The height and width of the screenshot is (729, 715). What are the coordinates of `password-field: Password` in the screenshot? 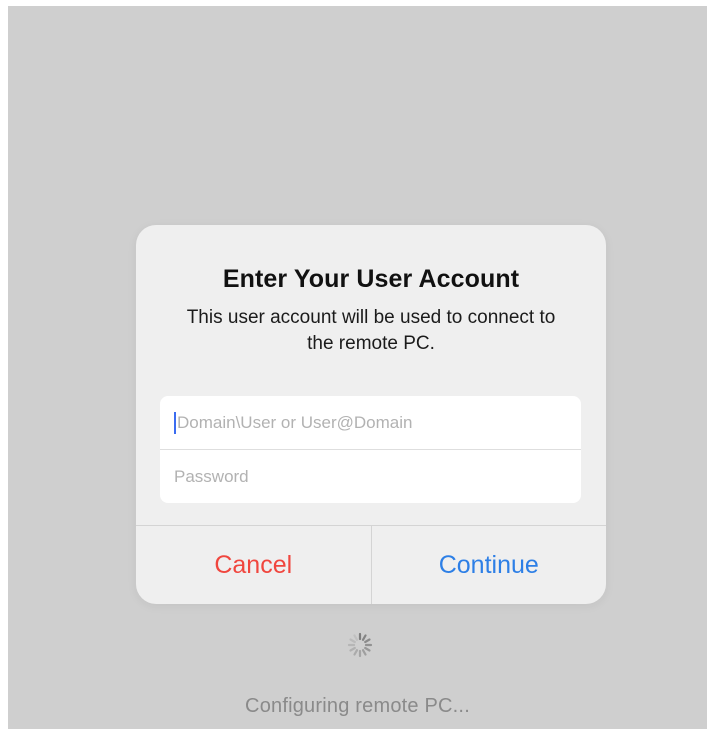 It's located at (370, 476).